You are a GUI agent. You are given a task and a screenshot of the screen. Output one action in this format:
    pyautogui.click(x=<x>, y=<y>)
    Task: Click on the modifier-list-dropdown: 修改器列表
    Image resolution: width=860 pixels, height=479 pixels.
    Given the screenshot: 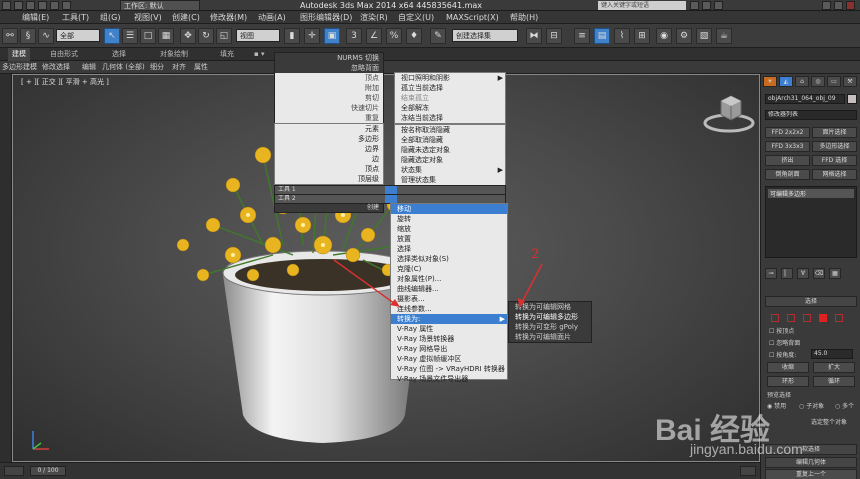 What is the action you would take?
    pyautogui.click(x=811, y=115)
    